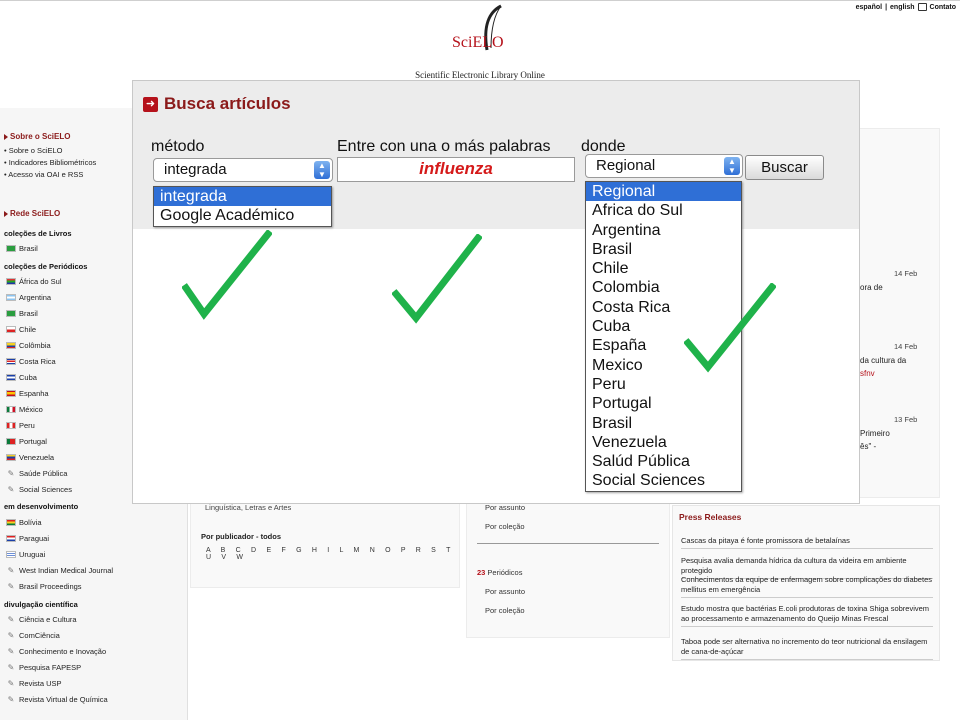 The width and height of the screenshot is (960, 720). Describe the element at coordinates (875, 433) in the screenshot. I see `news-fragment-3: Primeiro` at that location.